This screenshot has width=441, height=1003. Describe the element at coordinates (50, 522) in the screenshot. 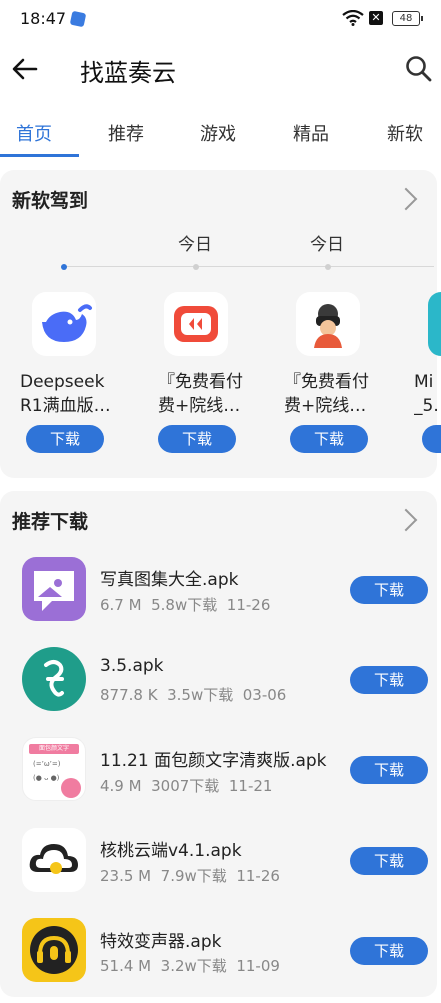

I see `section-title: 推荐下载` at that location.